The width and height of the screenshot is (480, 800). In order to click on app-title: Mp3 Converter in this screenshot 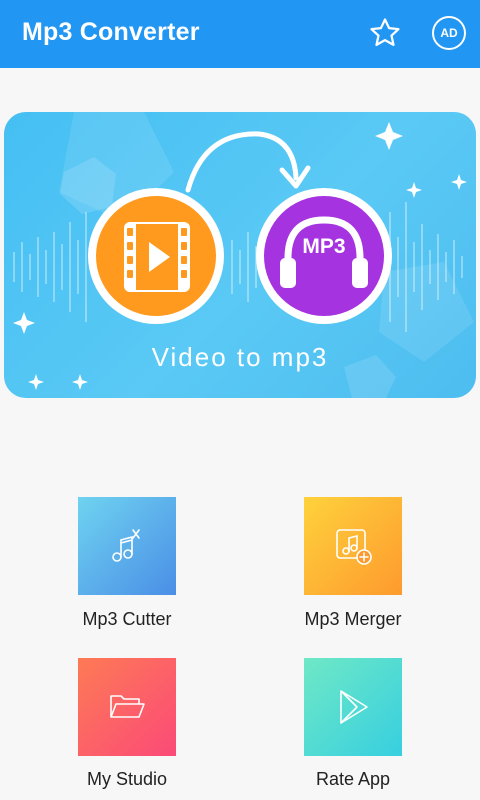, I will do `click(111, 32)`.